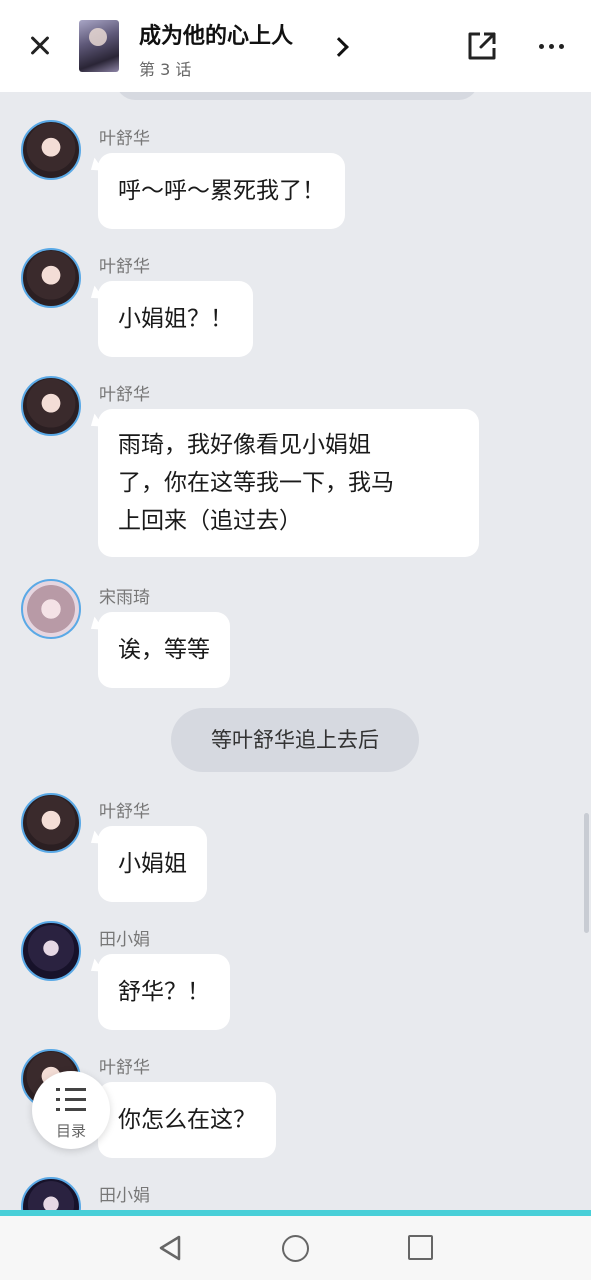 This screenshot has height=1280, width=591. What do you see at coordinates (295, 740) in the screenshot?
I see `narration-pill: 等叶舒华追上去后` at bounding box center [295, 740].